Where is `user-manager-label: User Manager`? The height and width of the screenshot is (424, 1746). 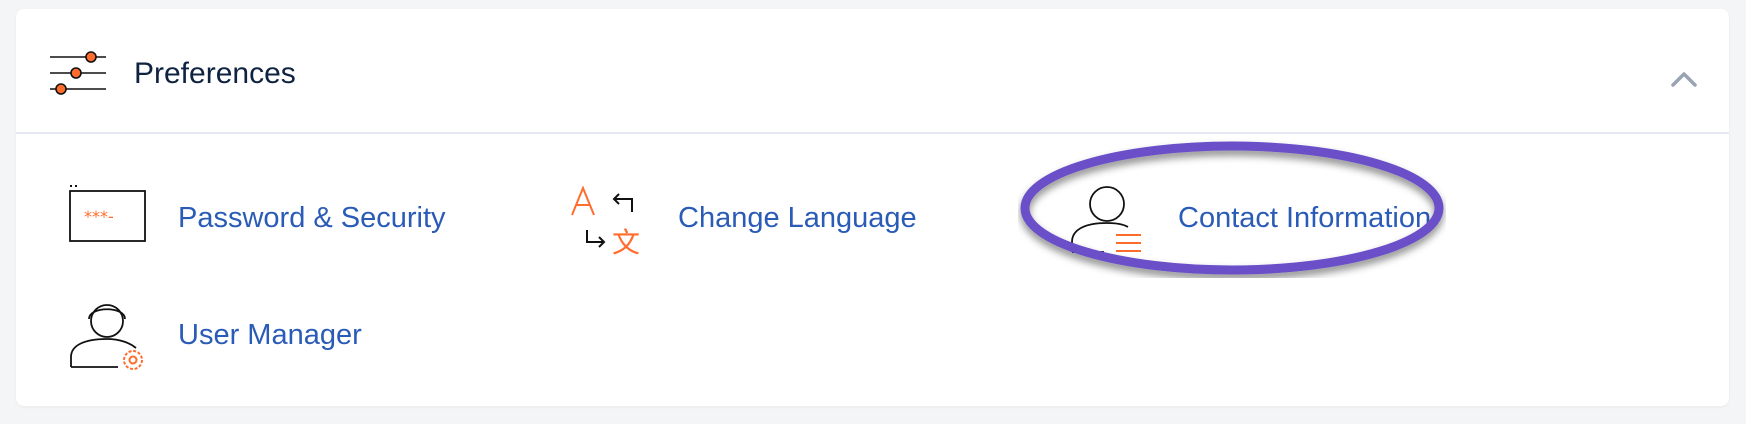
user-manager-label: User Manager is located at coordinates (270, 335).